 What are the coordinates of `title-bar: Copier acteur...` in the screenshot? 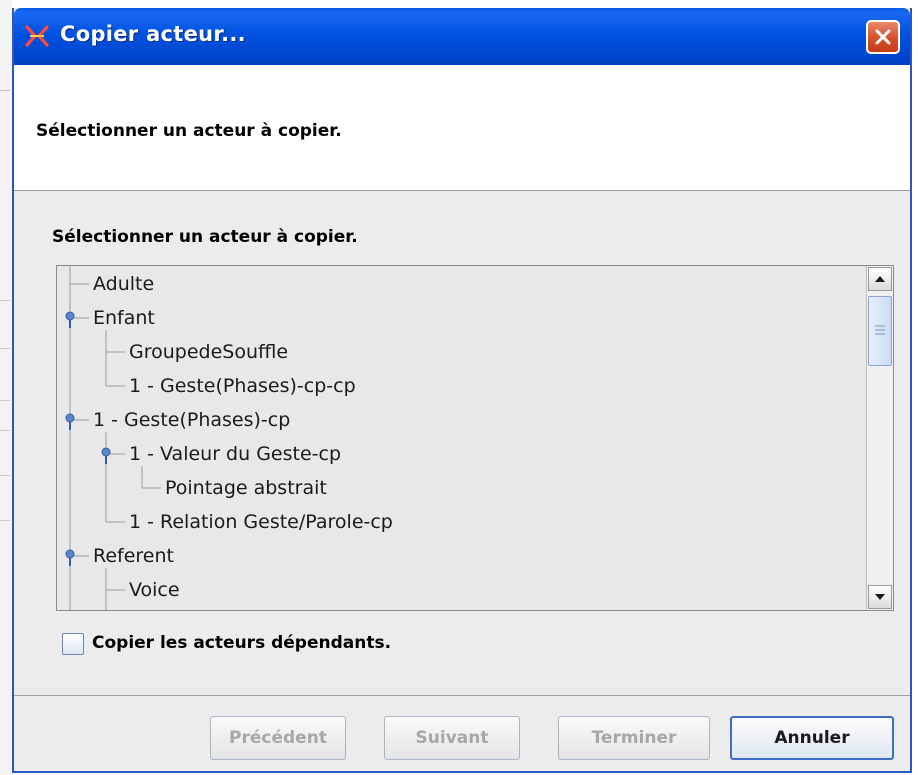 It's located at (462, 36).